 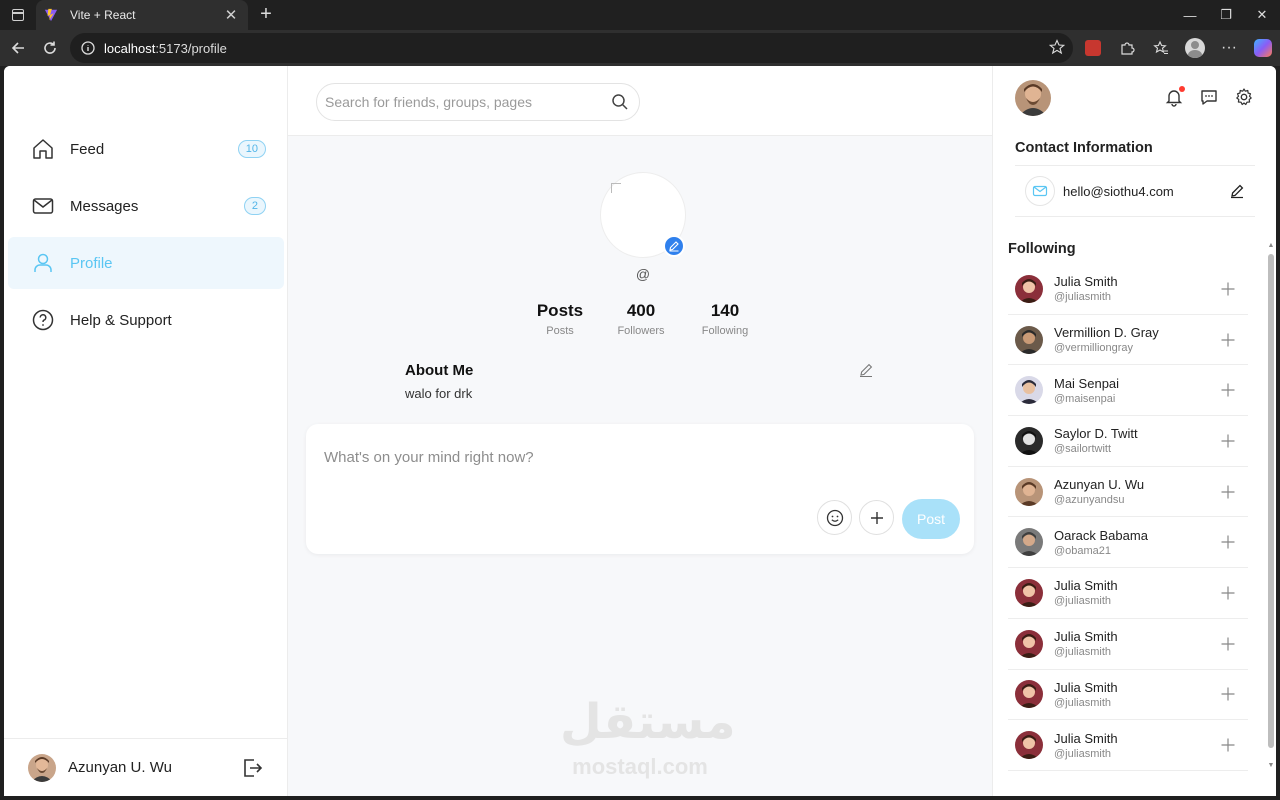 I want to click on settings-gear-icon, so click(x=1244, y=97).